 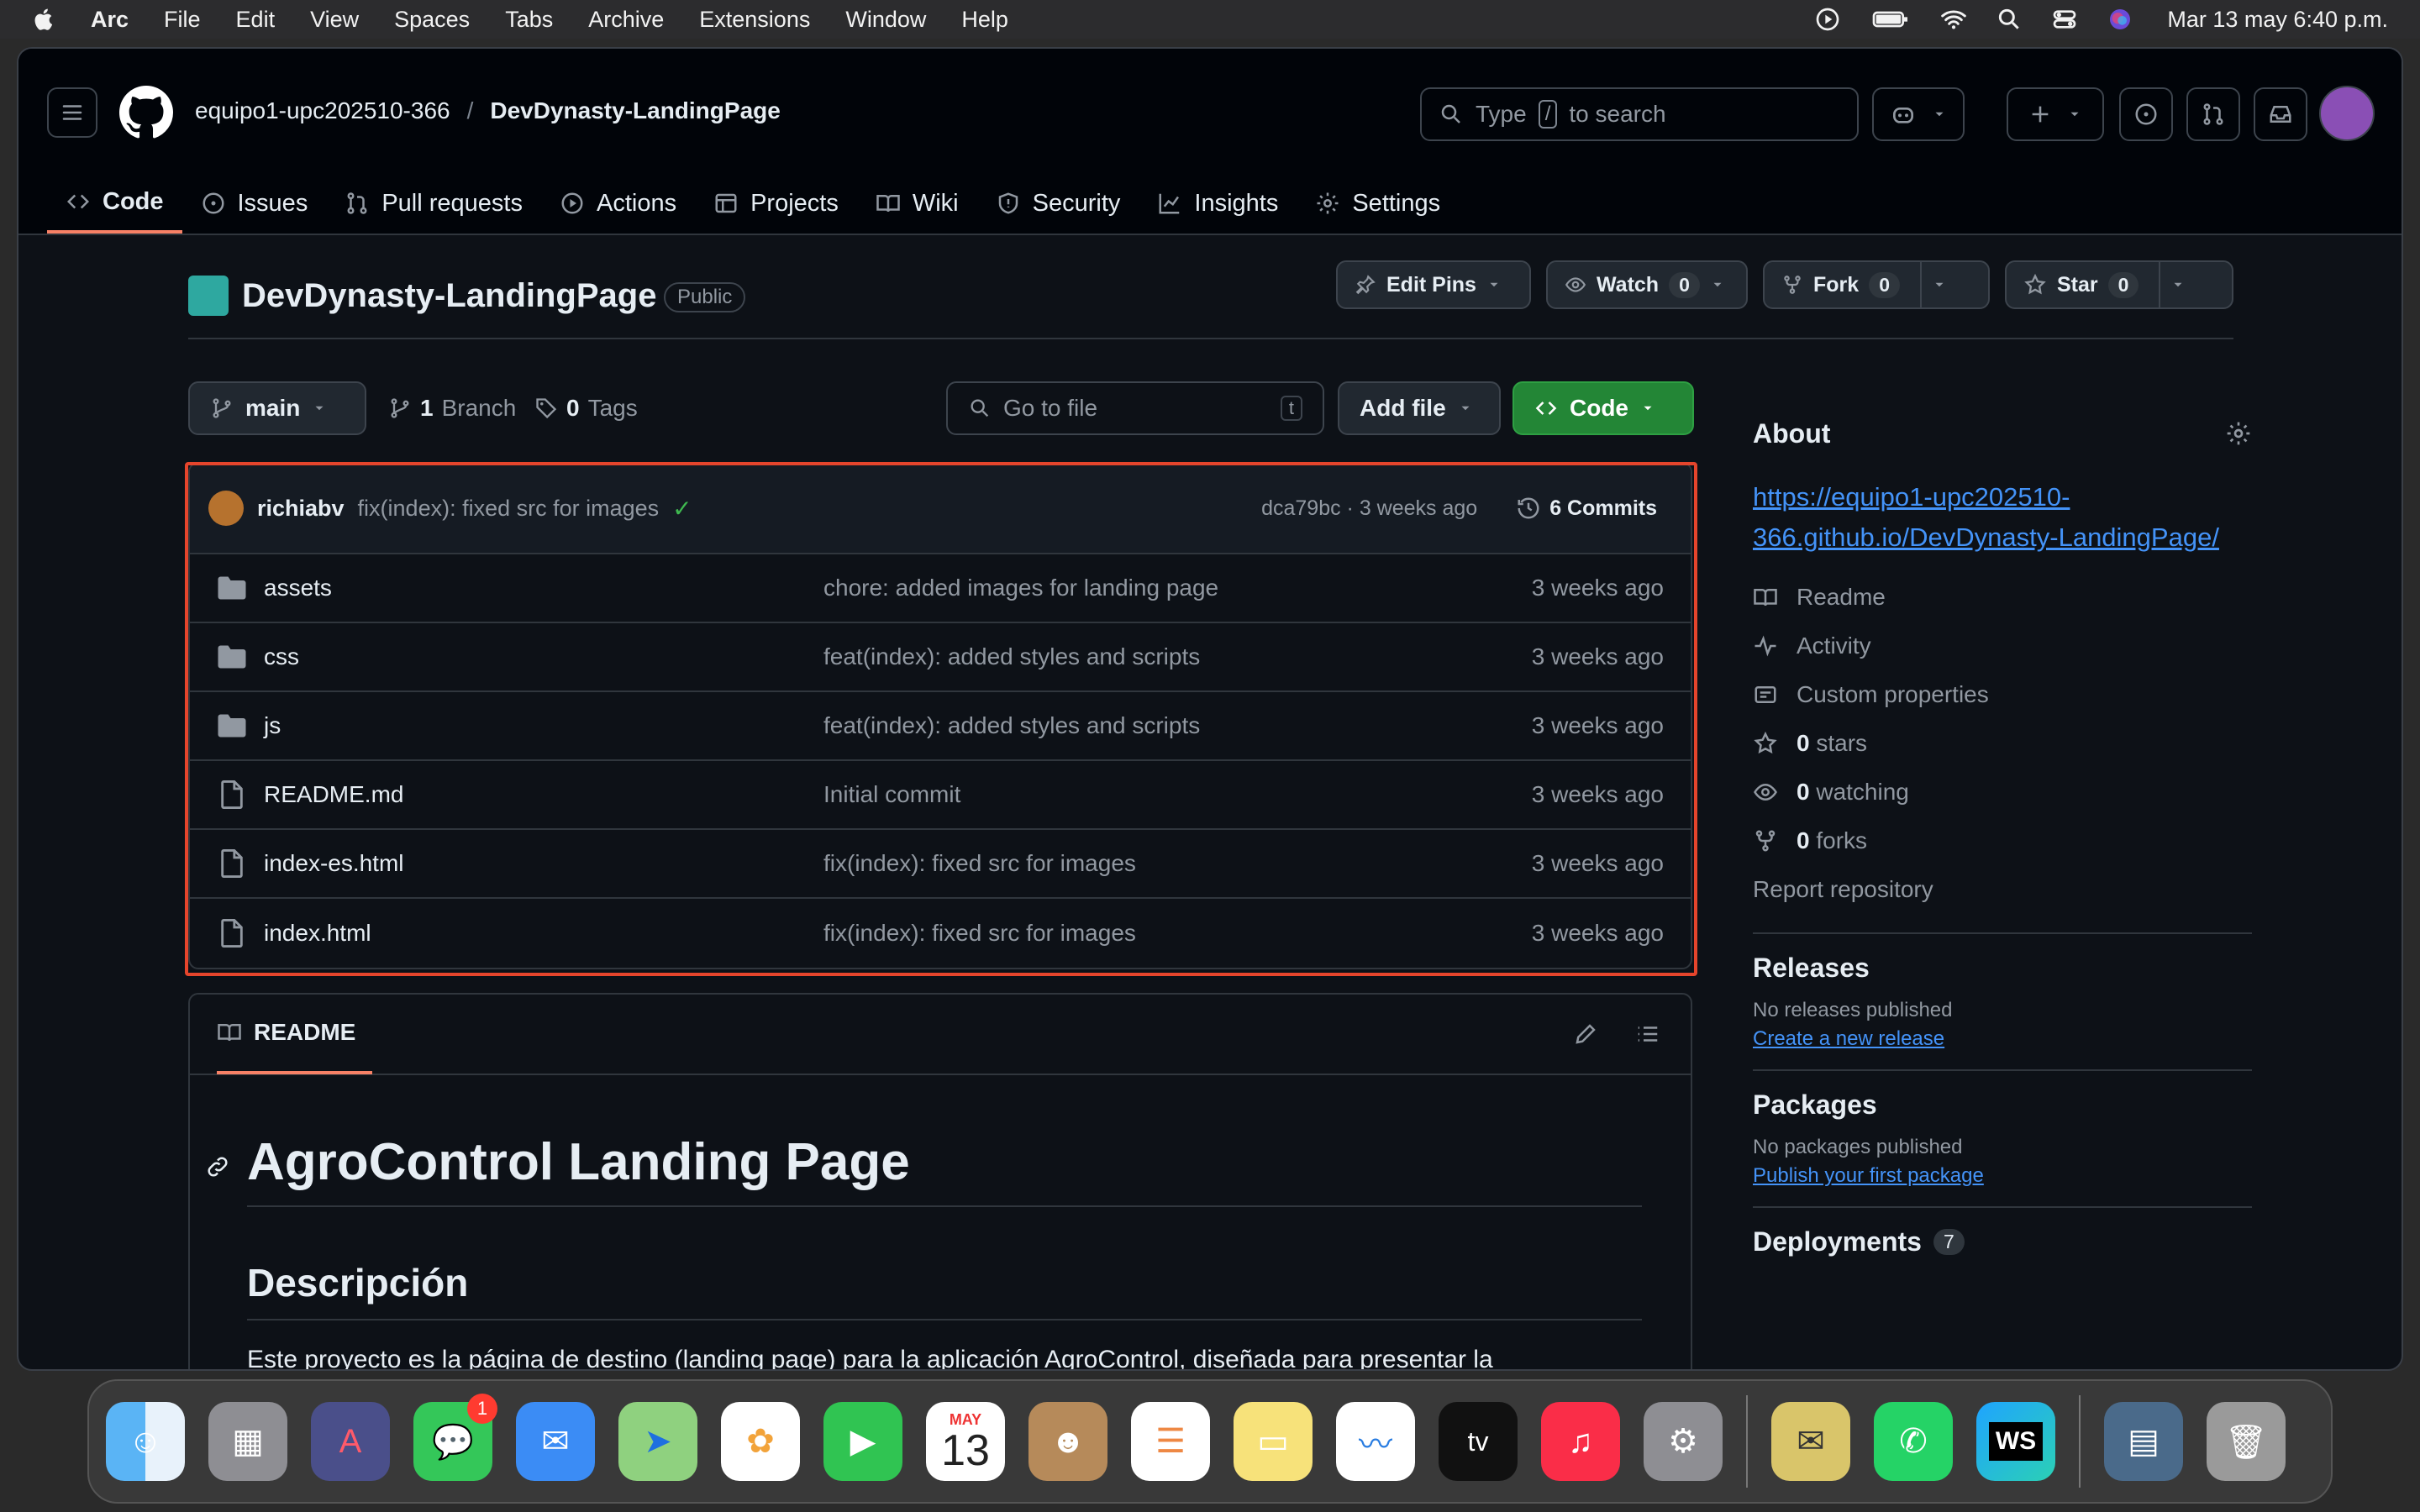 I want to click on apple-icon, so click(x=44, y=19).